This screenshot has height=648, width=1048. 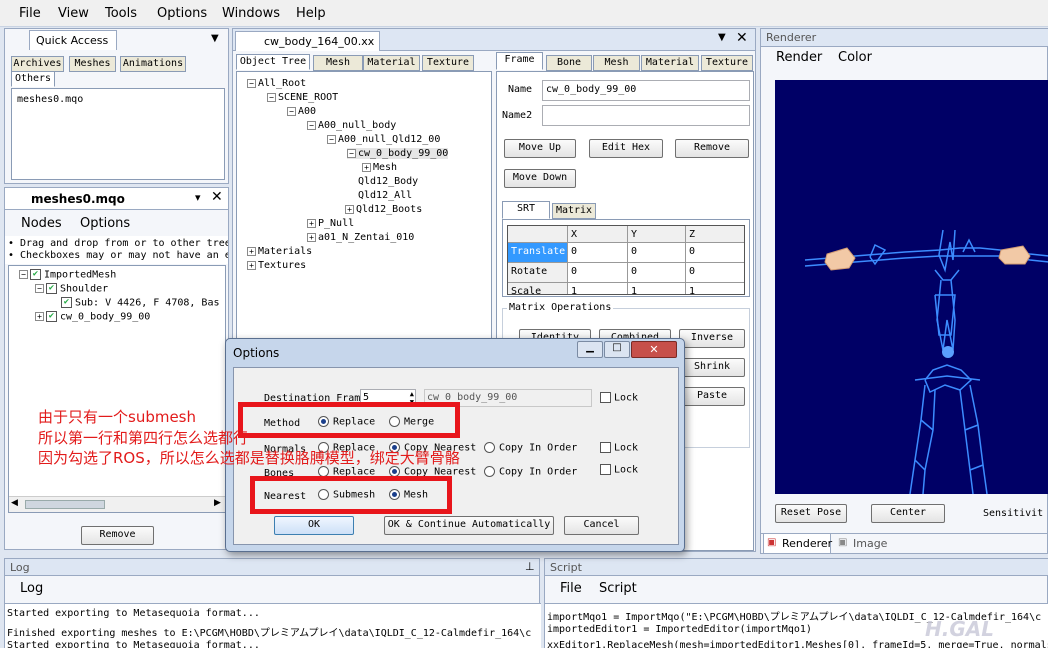 I want to click on tab-others: Others, so click(x=33, y=79).